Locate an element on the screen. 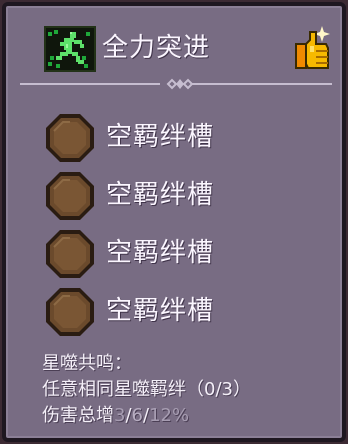 The width and height of the screenshot is (348, 444). resonance-damage: 伤害总增3/6/12% is located at coordinates (146, 416).